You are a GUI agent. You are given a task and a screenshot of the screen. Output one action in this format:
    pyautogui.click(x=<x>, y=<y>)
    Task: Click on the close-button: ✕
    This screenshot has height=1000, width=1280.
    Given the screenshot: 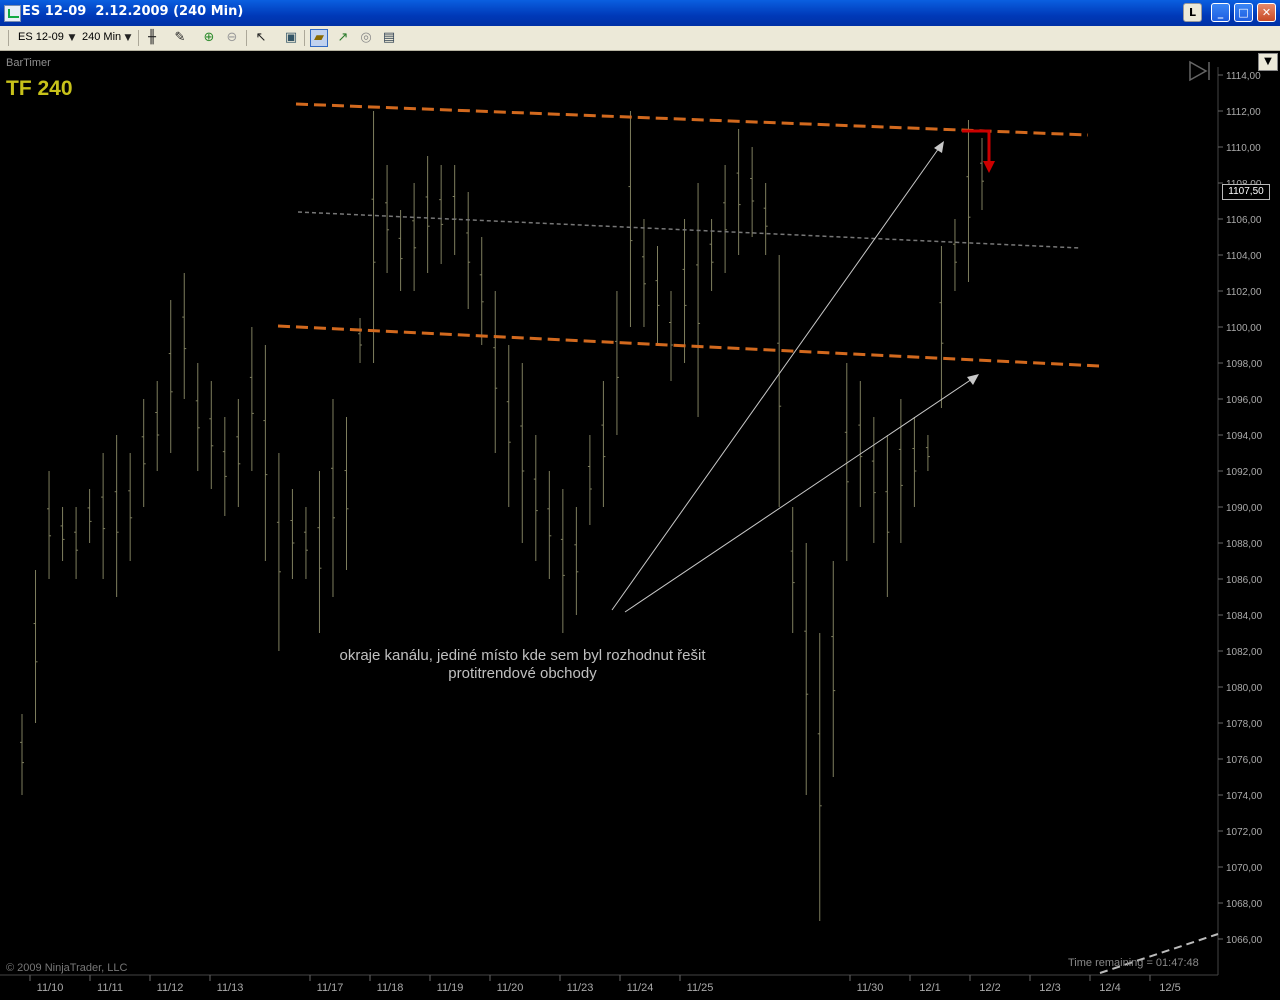 What is the action you would take?
    pyautogui.click(x=1266, y=12)
    